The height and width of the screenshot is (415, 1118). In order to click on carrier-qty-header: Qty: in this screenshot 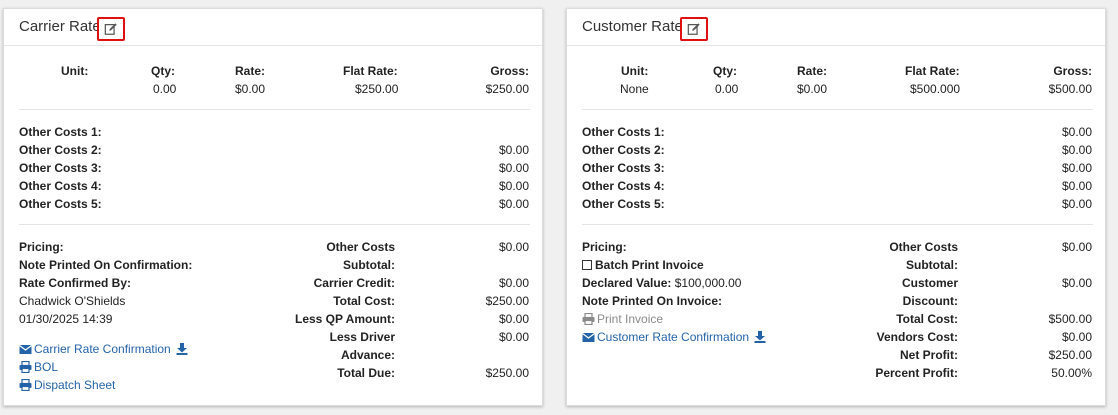, I will do `click(163, 71)`.